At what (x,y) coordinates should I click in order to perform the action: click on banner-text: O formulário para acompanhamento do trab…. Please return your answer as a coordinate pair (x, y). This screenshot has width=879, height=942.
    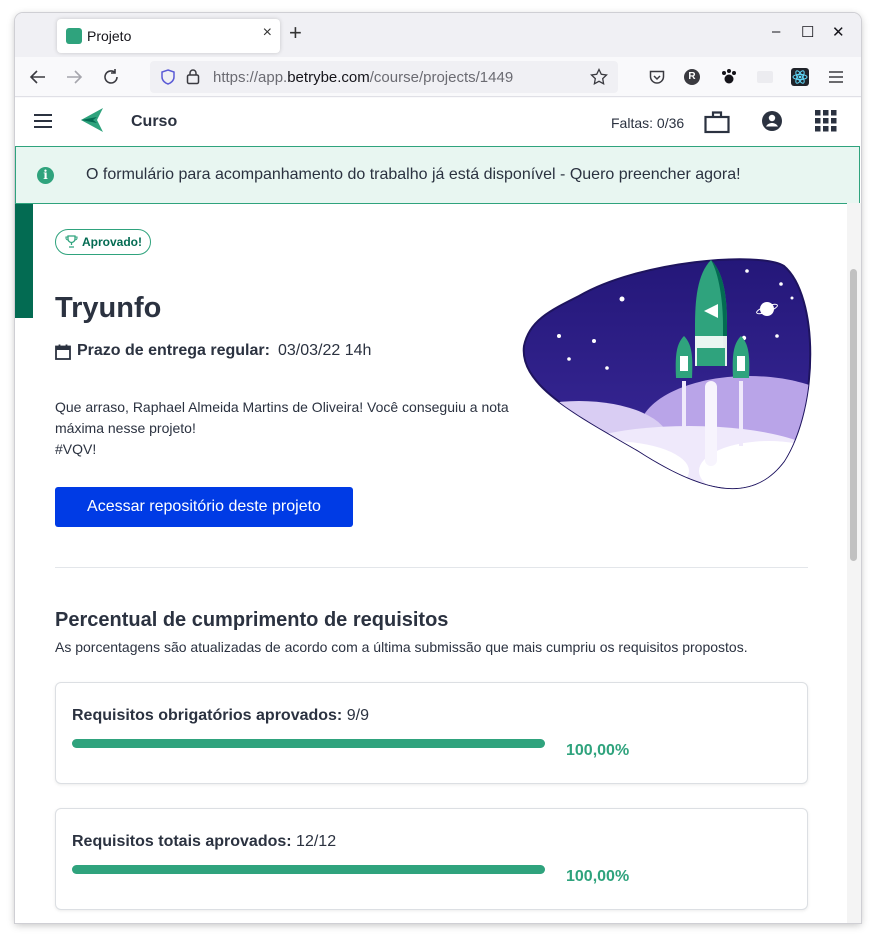
    Looking at the image, I should click on (413, 175).